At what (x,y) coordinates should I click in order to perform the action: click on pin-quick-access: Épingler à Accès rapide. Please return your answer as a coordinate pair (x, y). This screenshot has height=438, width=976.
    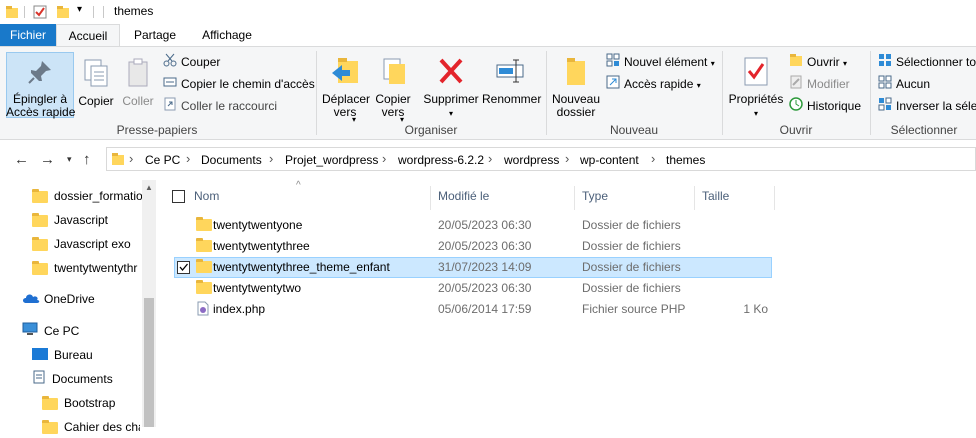
    Looking at the image, I should click on (40, 88).